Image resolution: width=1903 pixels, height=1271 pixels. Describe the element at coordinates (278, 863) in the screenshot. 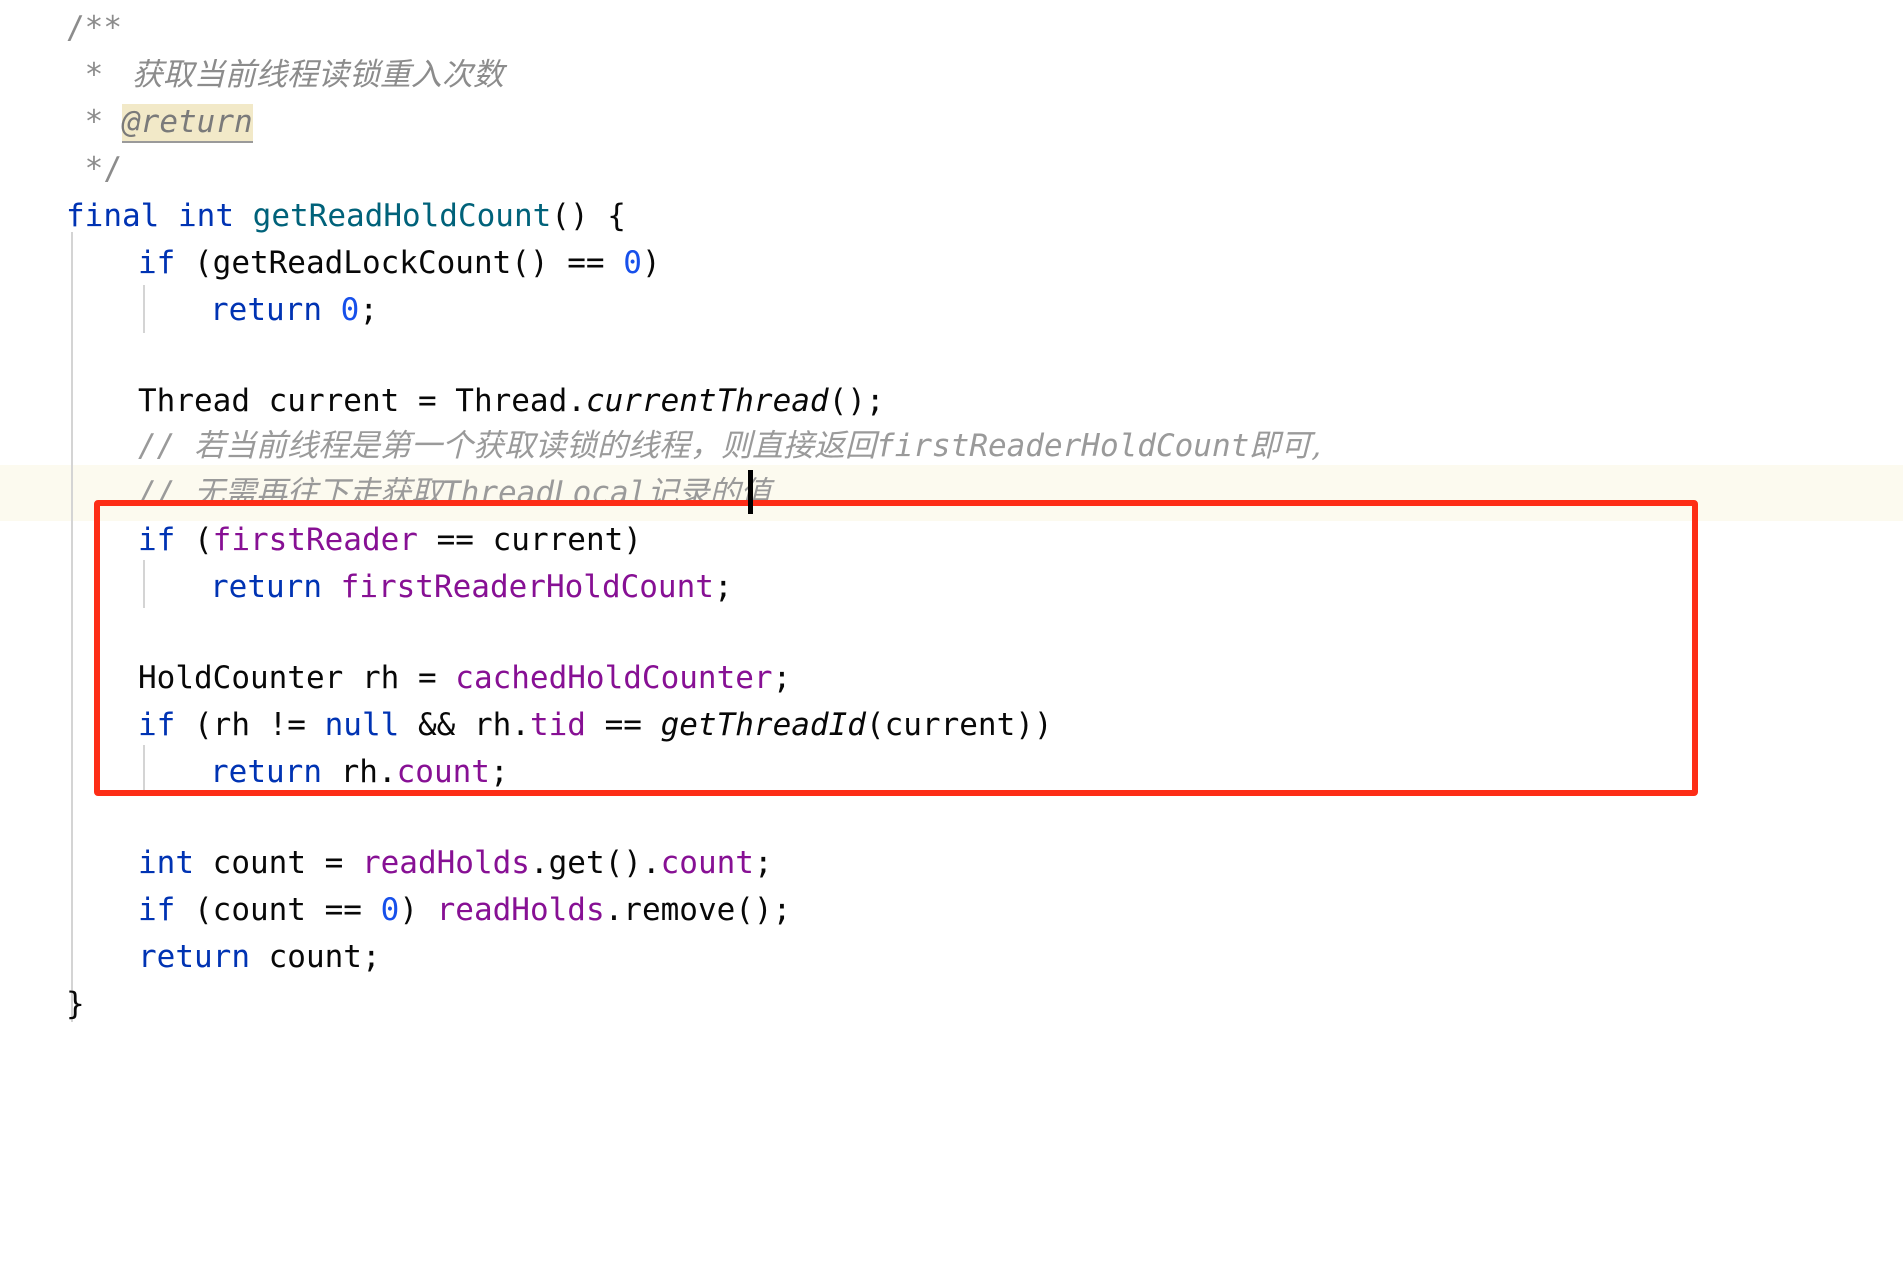

I see `token-count-assign: count =` at that location.